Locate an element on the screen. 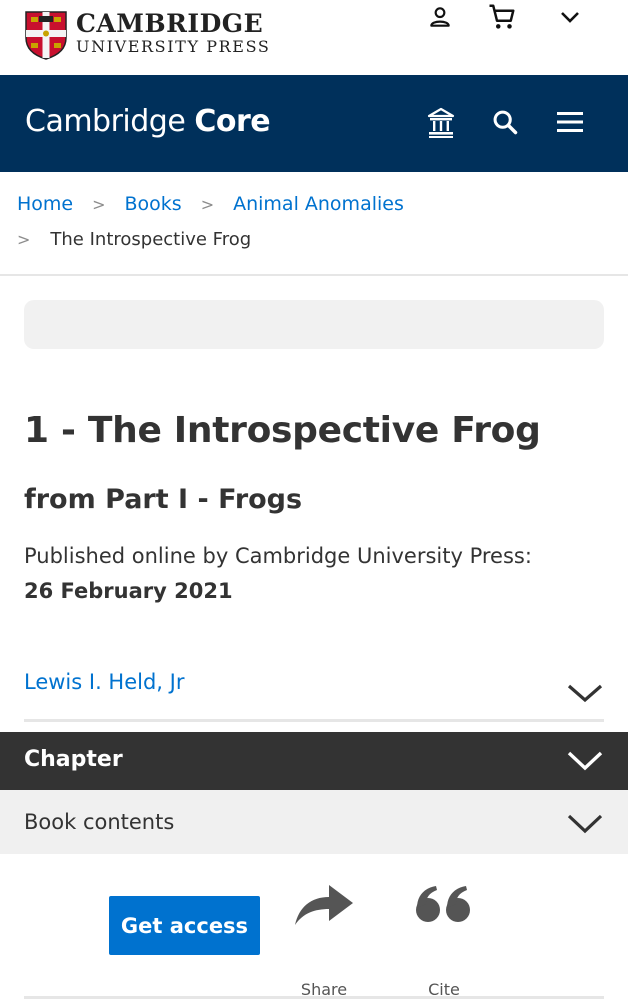 The image size is (628, 1000). page-title: 1 - The Introspective Frog is located at coordinates (282, 430).